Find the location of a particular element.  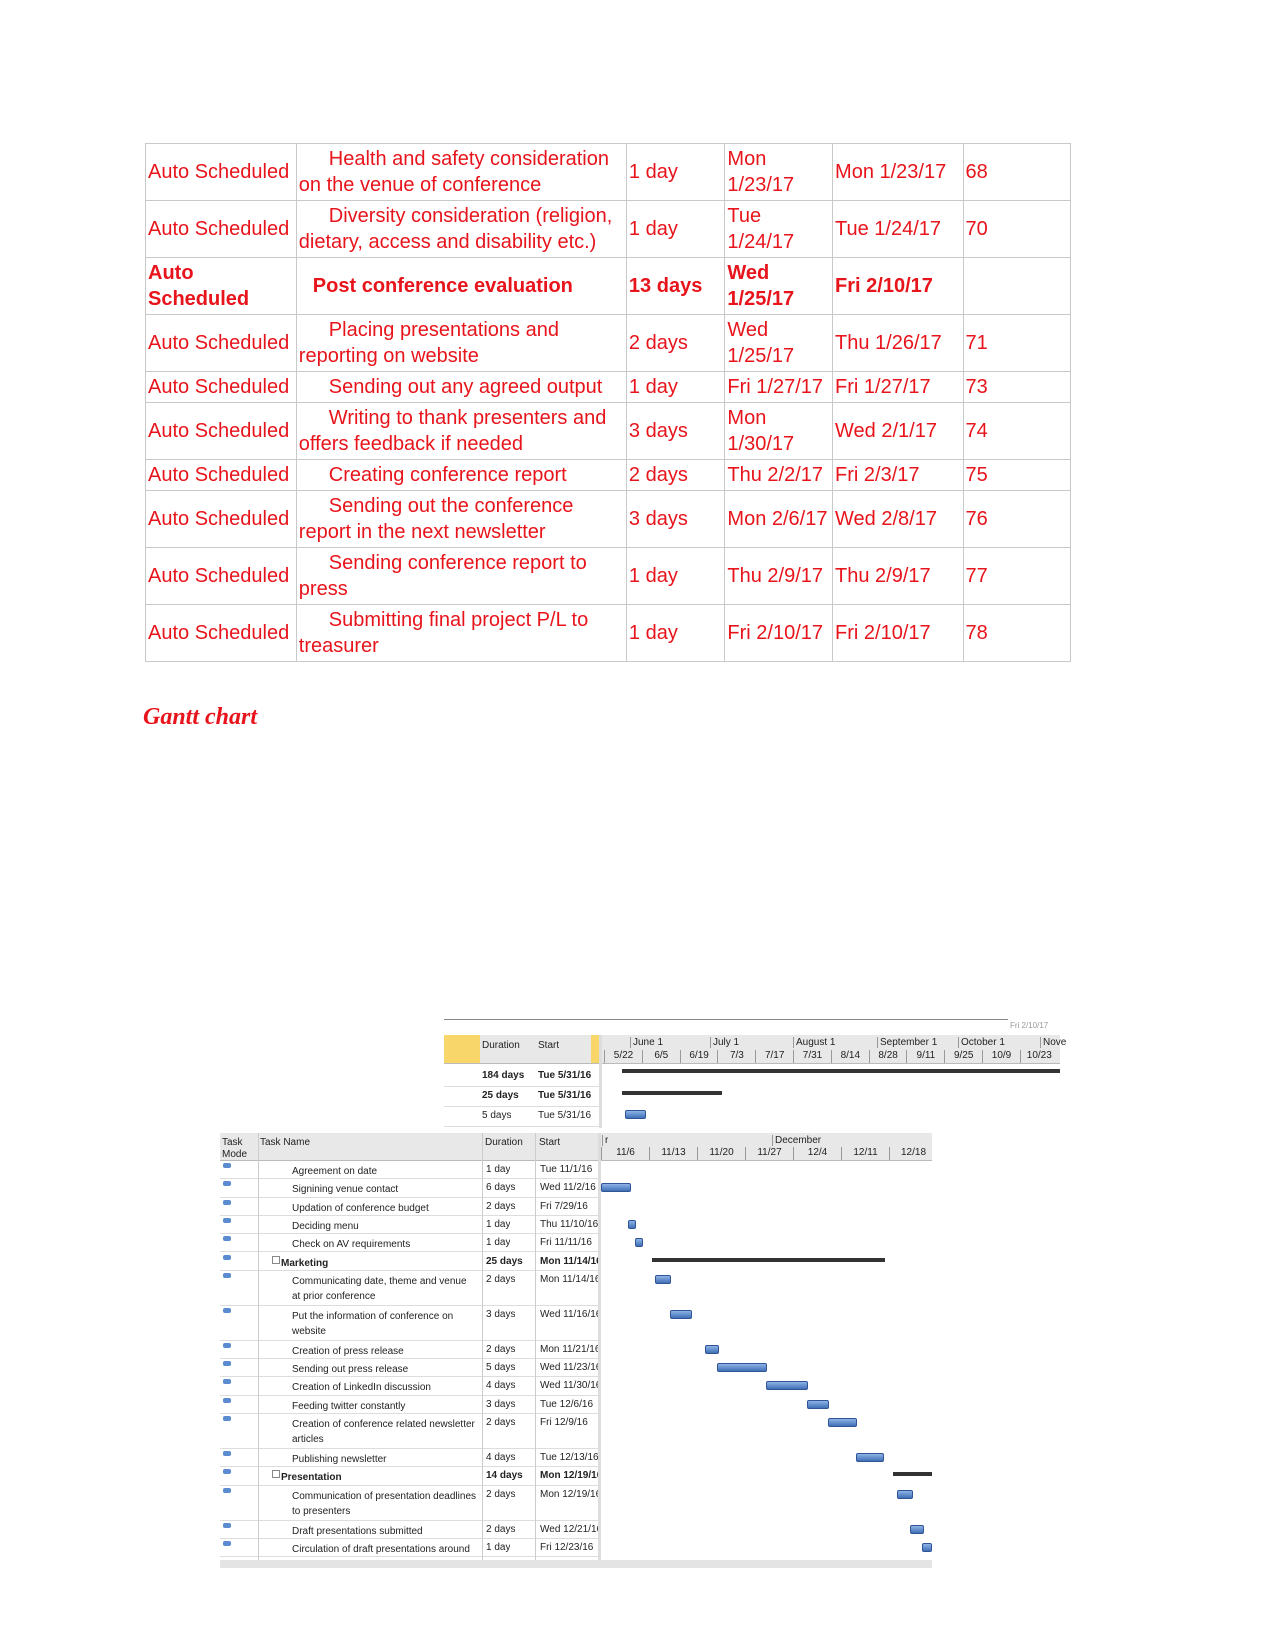

task-name-cell: Deciding menu is located at coordinates (325, 1226).